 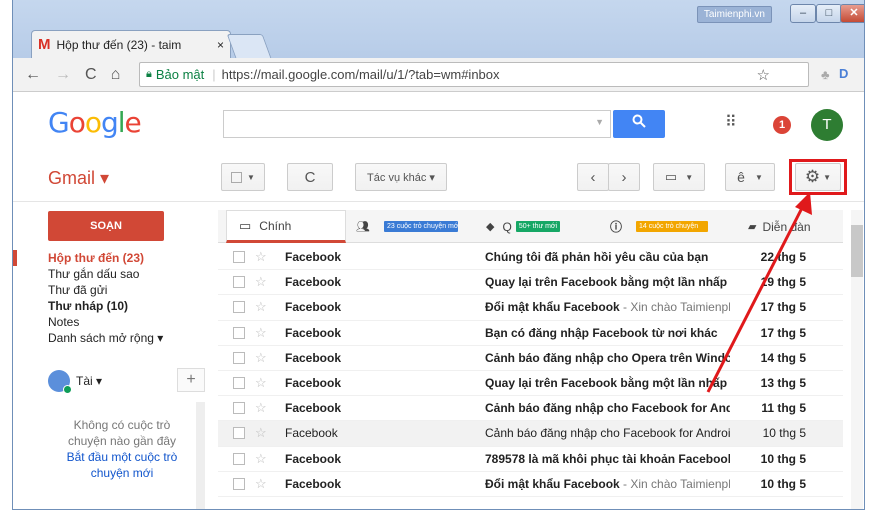 I want to click on secure-label: Bảo mật, so click(x=180, y=74).